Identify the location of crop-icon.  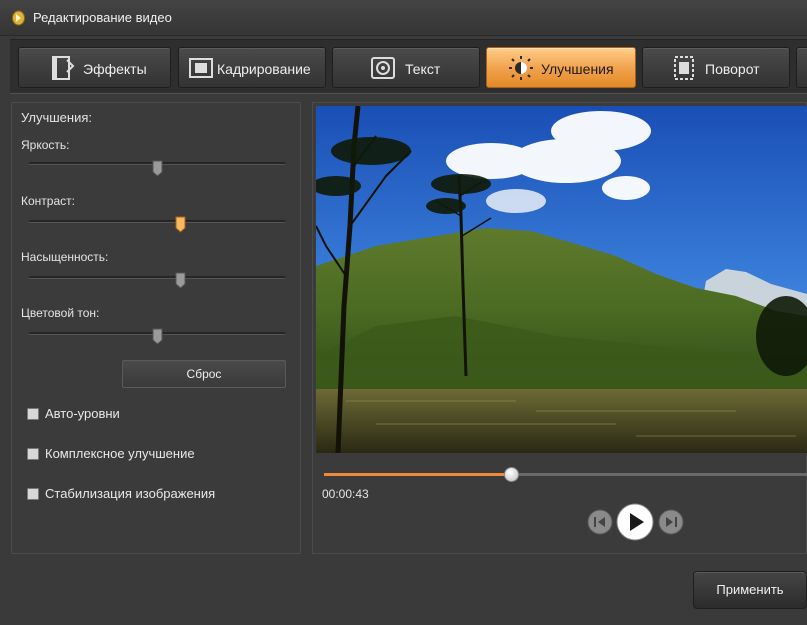
(201, 68).